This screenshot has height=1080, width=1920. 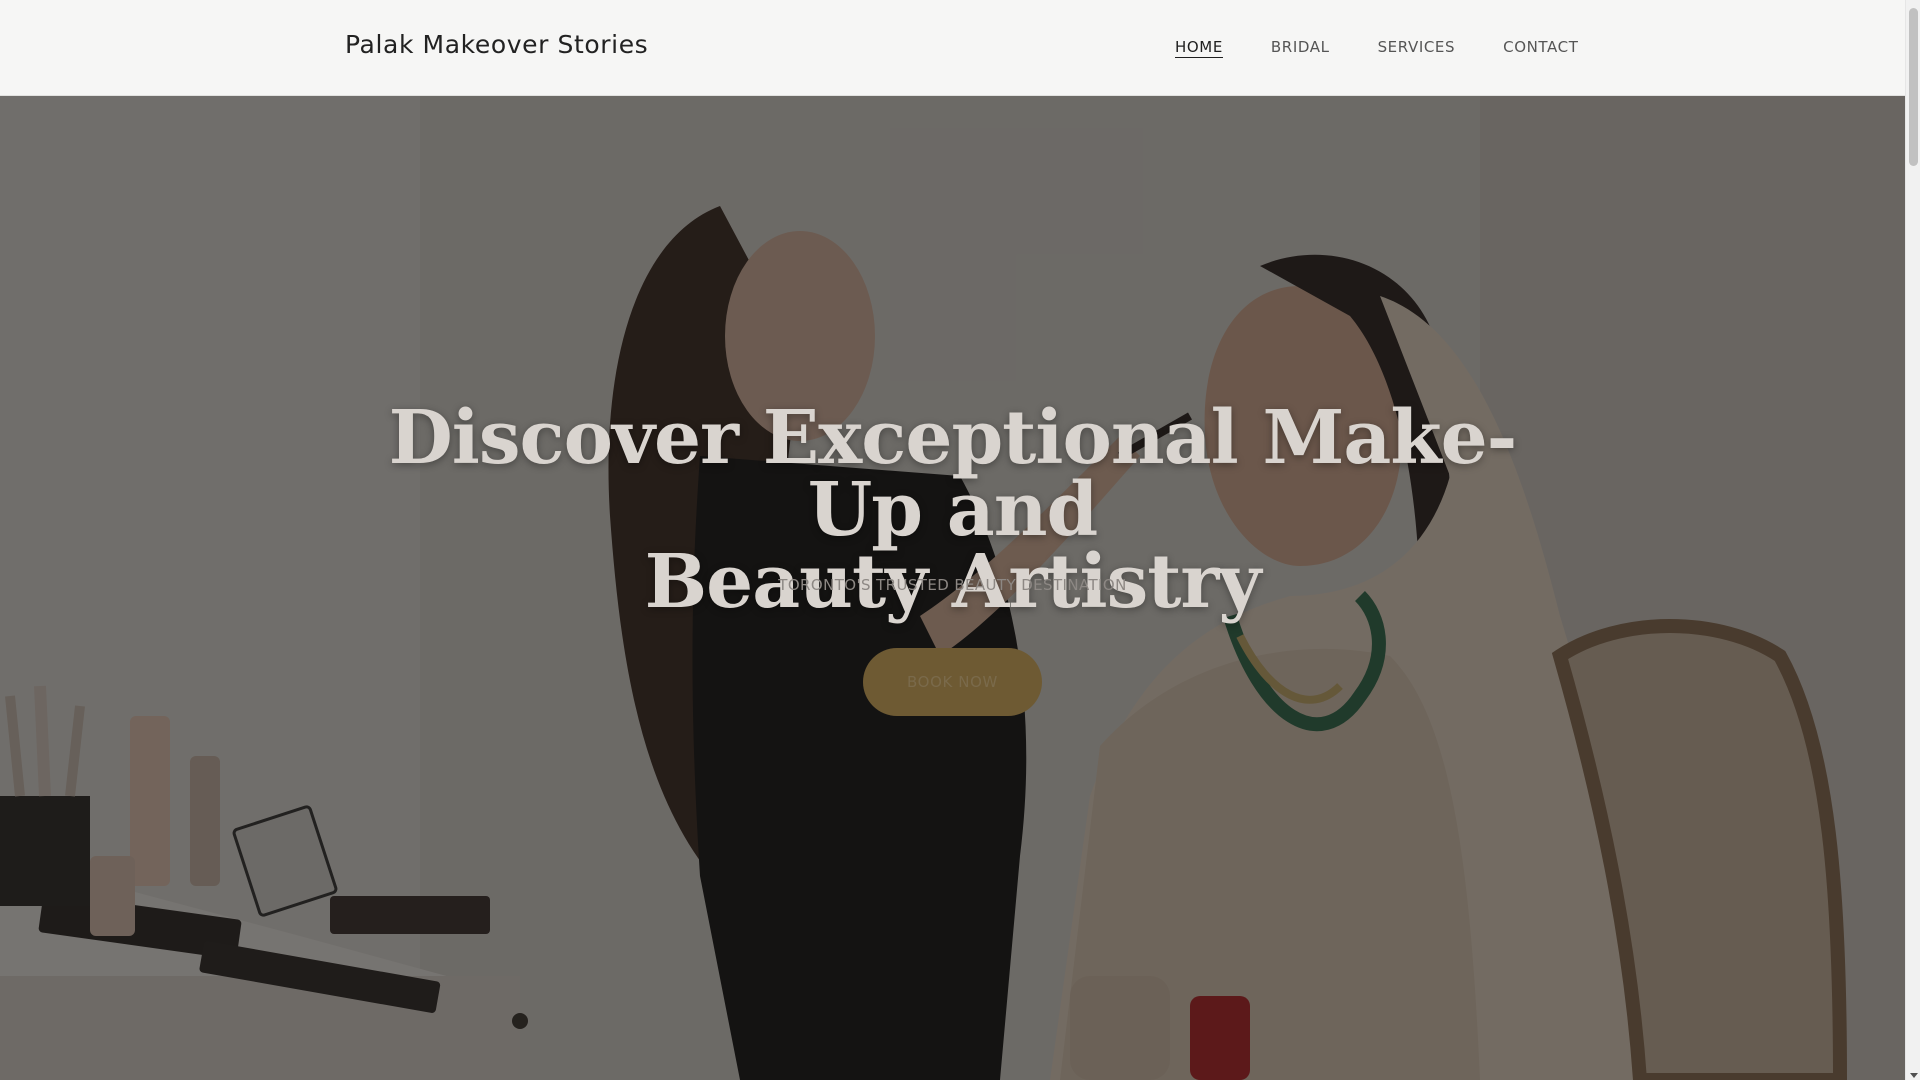 What do you see at coordinates (1912, 540) in the screenshot?
I see `page-scrollbar` at bounding box center [1912, 540].